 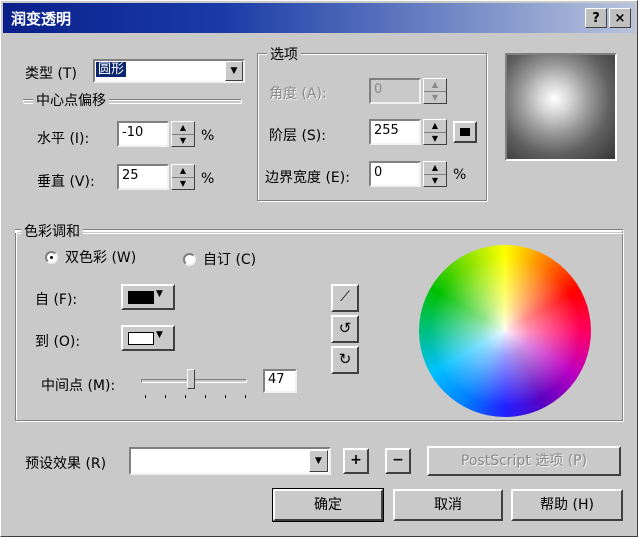 What do you see at coordinates (284, 54) in the screenshot?
I see `options-group-label: 选项` at bounding box center [284, 54].